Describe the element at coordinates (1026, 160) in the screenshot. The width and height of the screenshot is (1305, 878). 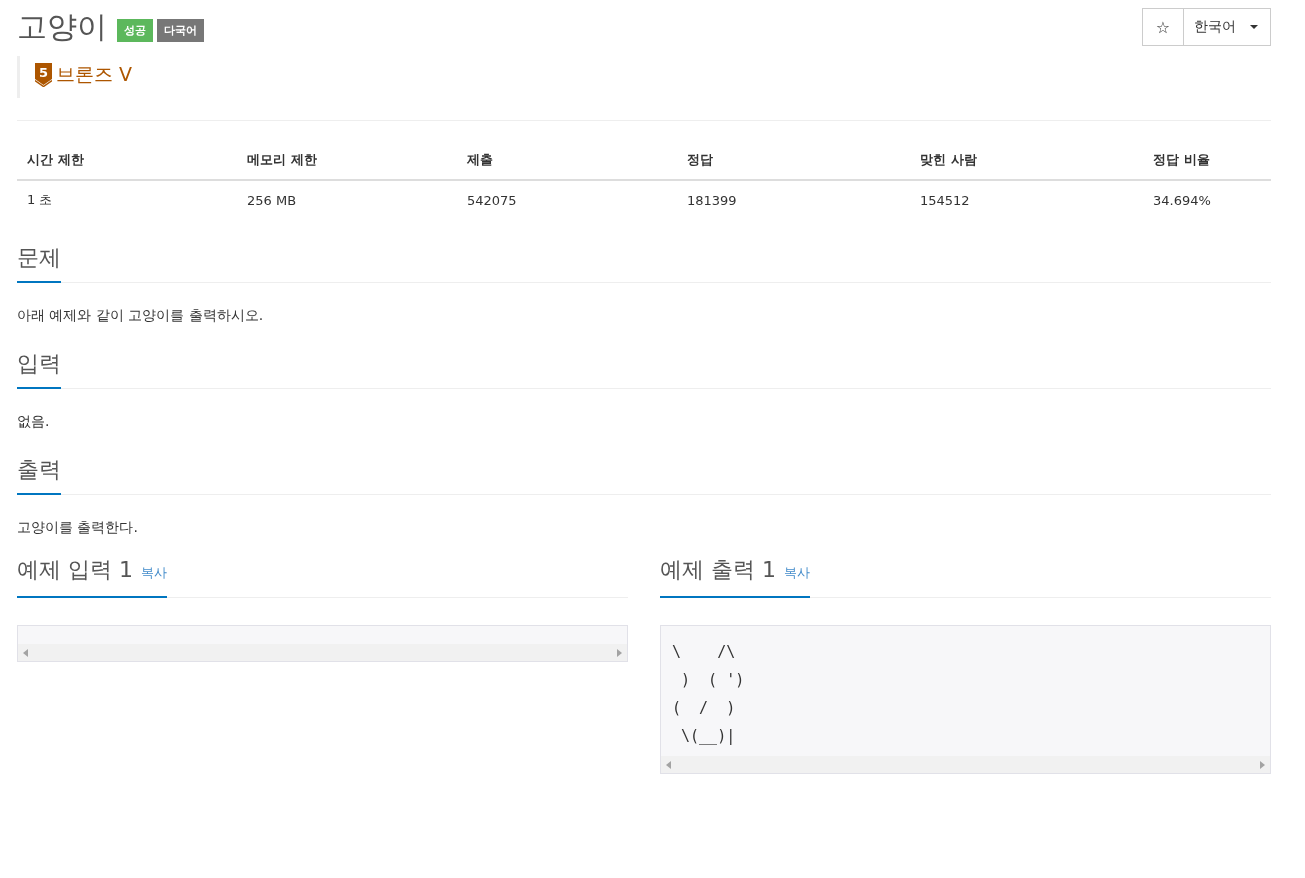
I see `column-header: 맞힌 사람` at that location.